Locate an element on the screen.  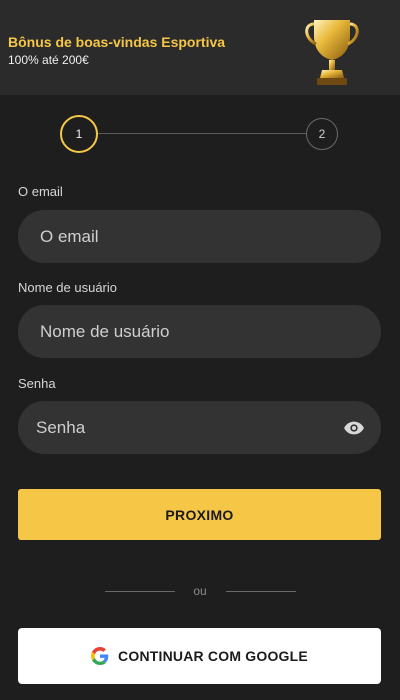
google-button-label: CONTINUAR COM GOOGLE is located at coordinates (213, 656).